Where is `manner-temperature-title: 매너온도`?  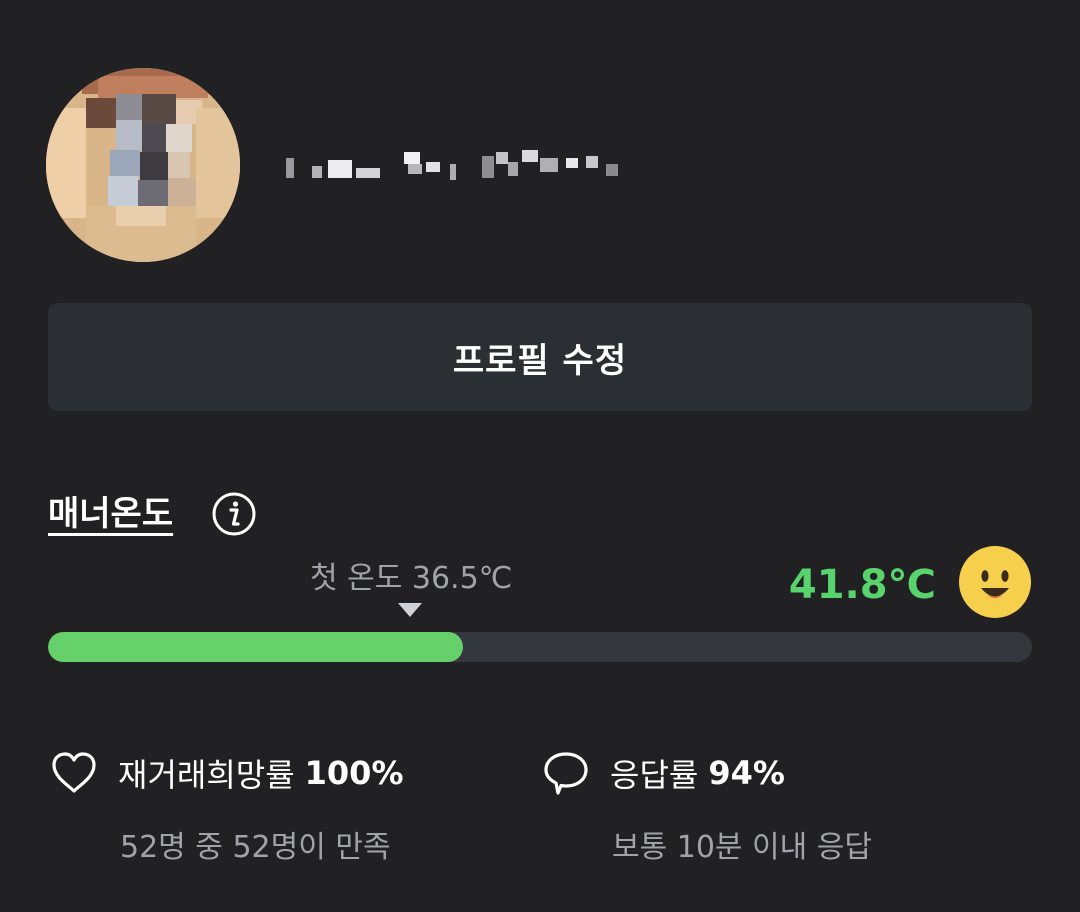
manner-temperature-title: 매너온도 is located at coordinates (110, 514).